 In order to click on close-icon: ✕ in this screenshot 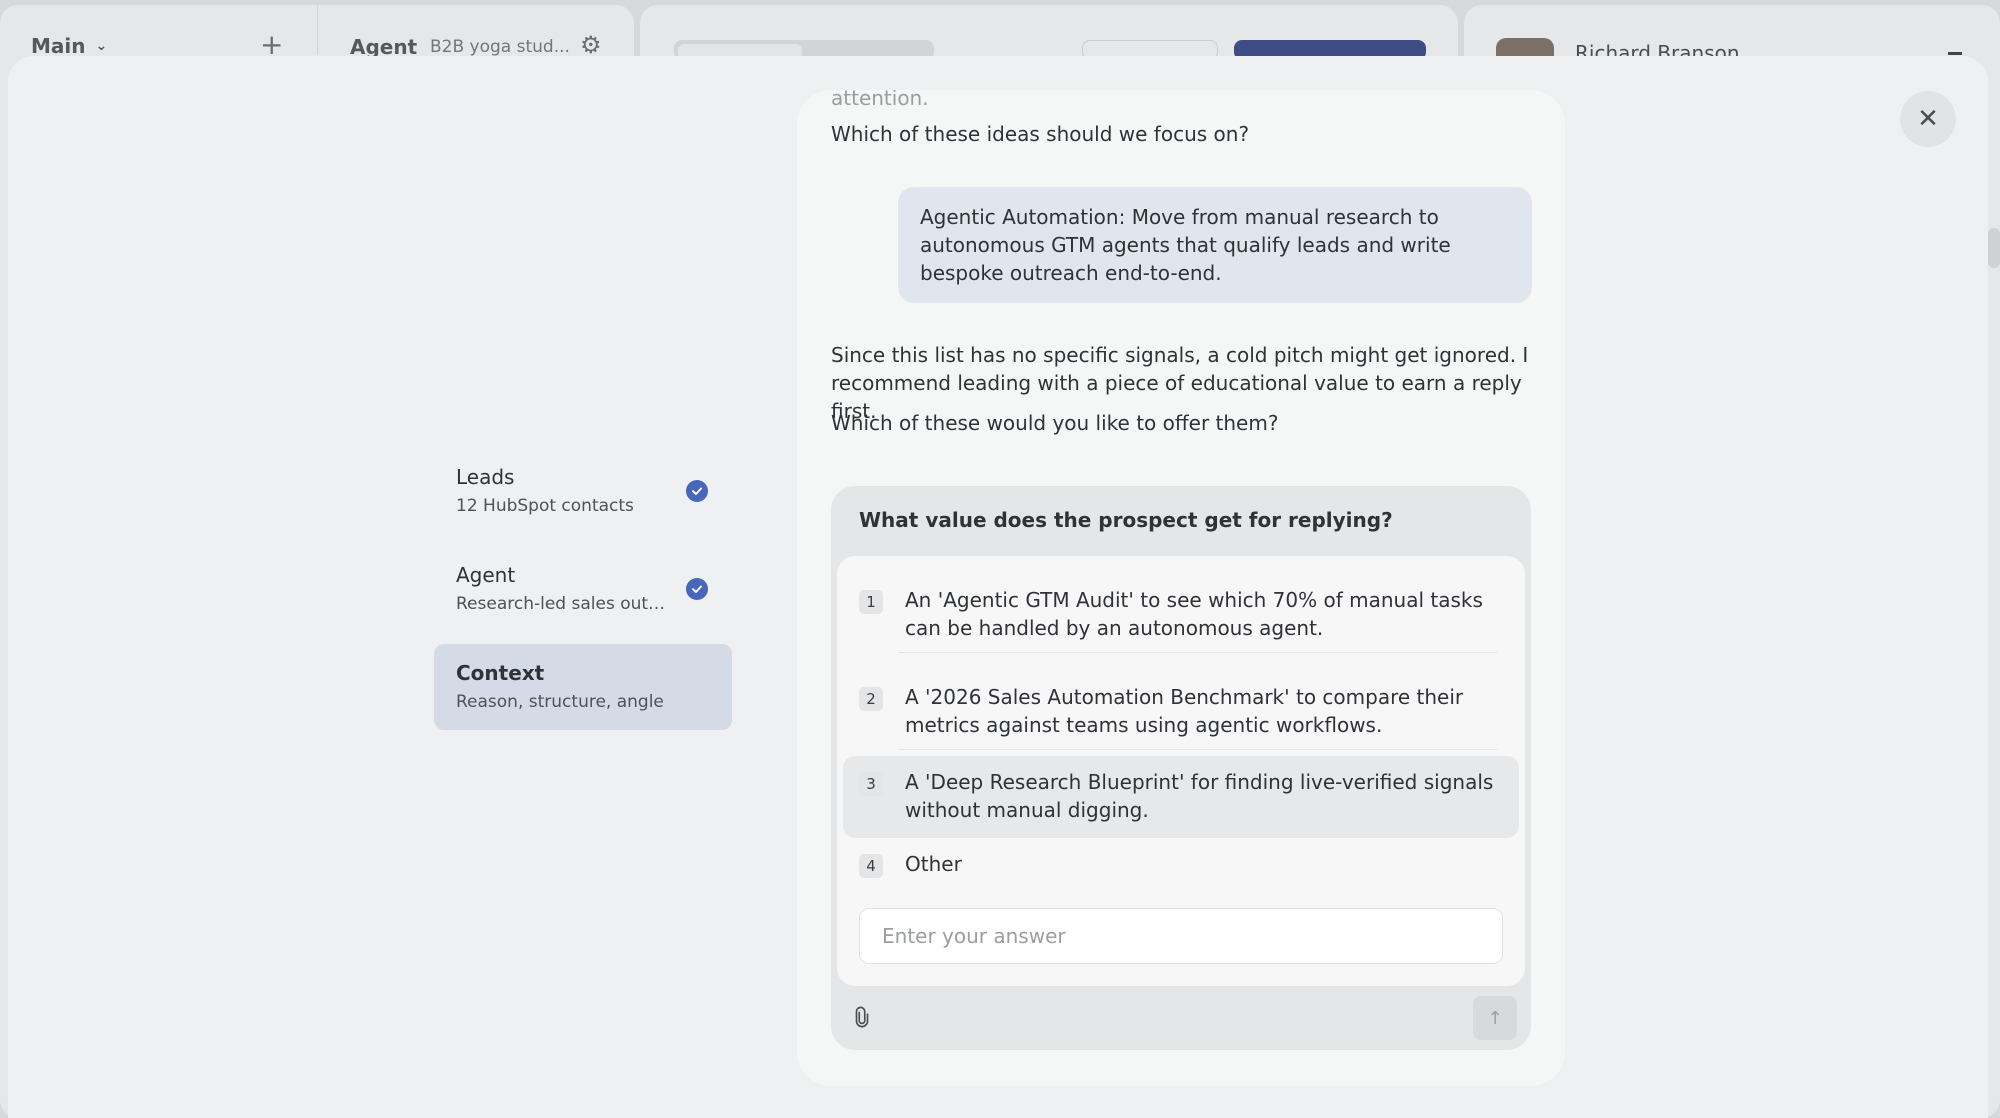, I will do `click(1928, 119)`.